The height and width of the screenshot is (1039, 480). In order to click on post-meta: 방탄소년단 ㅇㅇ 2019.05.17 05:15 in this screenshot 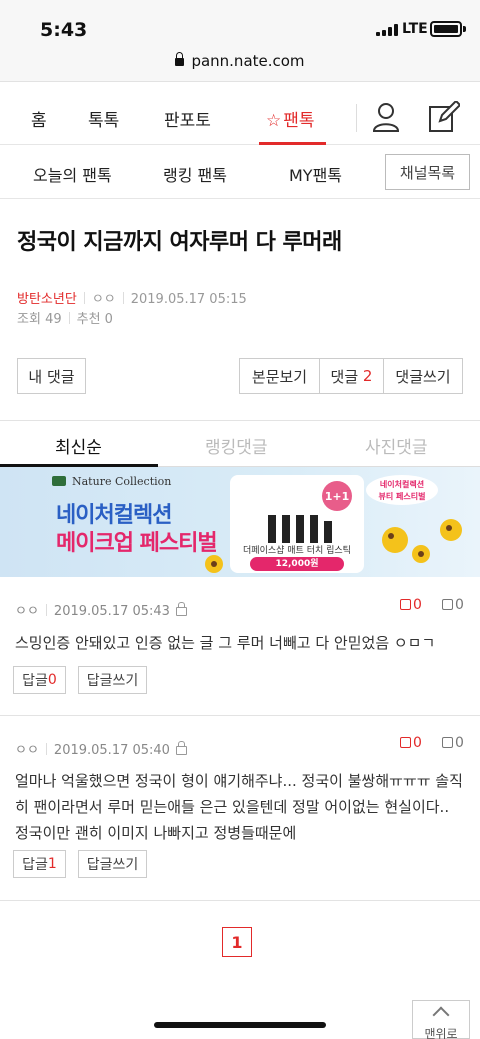, I will do `click(132, 297)`.